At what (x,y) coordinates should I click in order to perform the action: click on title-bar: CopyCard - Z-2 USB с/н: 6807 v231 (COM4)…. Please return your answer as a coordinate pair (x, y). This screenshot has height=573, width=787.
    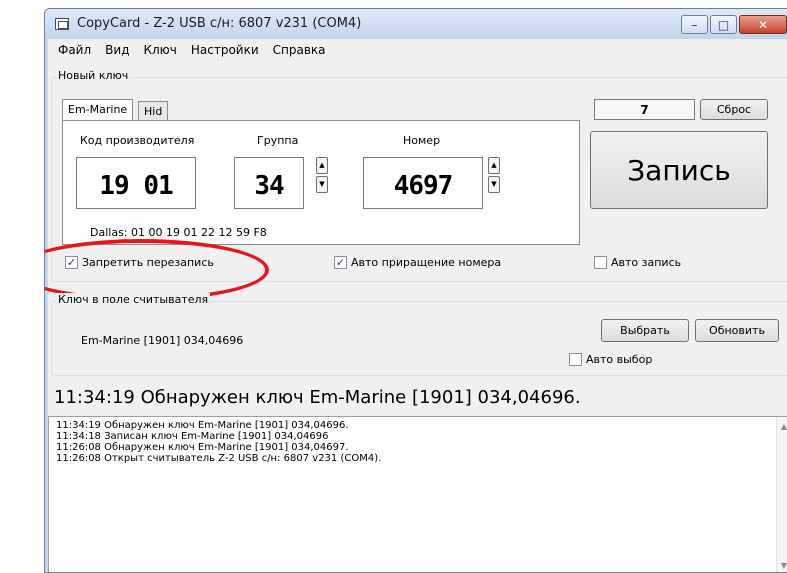
    Looking at the image, I should click on (416, 24).